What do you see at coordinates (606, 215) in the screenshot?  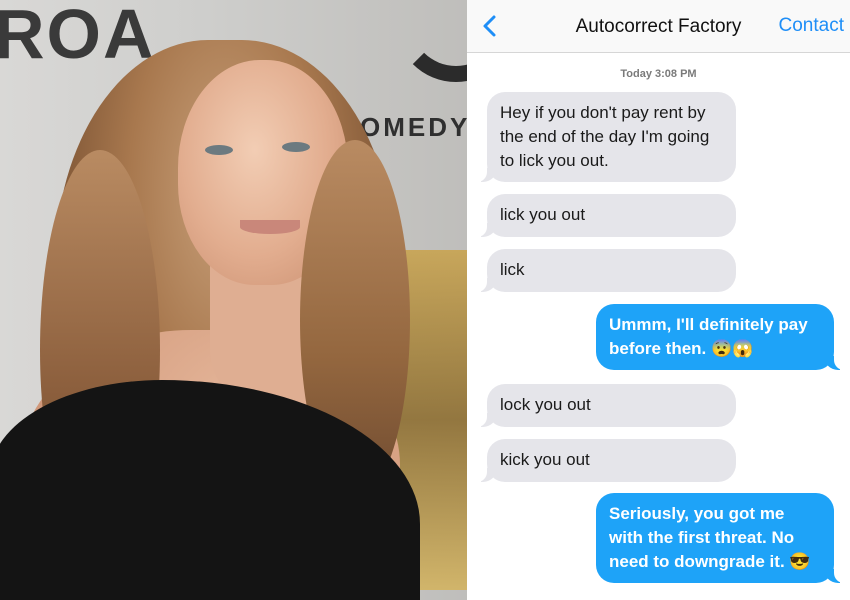 I see `incoming-message: lick you out` at bounding box center [606, 215].